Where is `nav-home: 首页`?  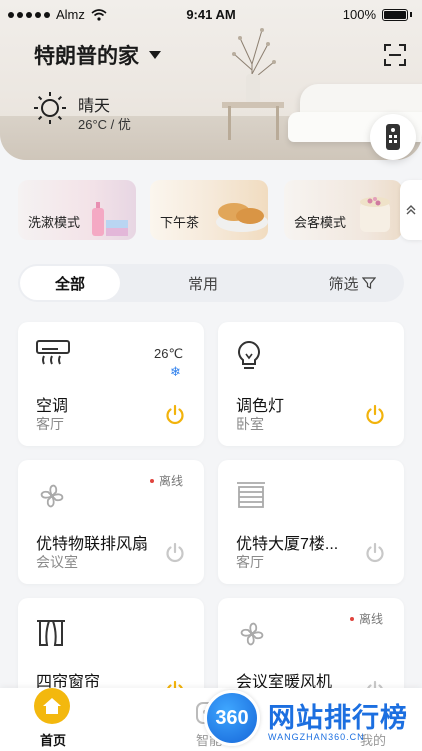 nav-home: 首页 is located at coordinates (53, 718).